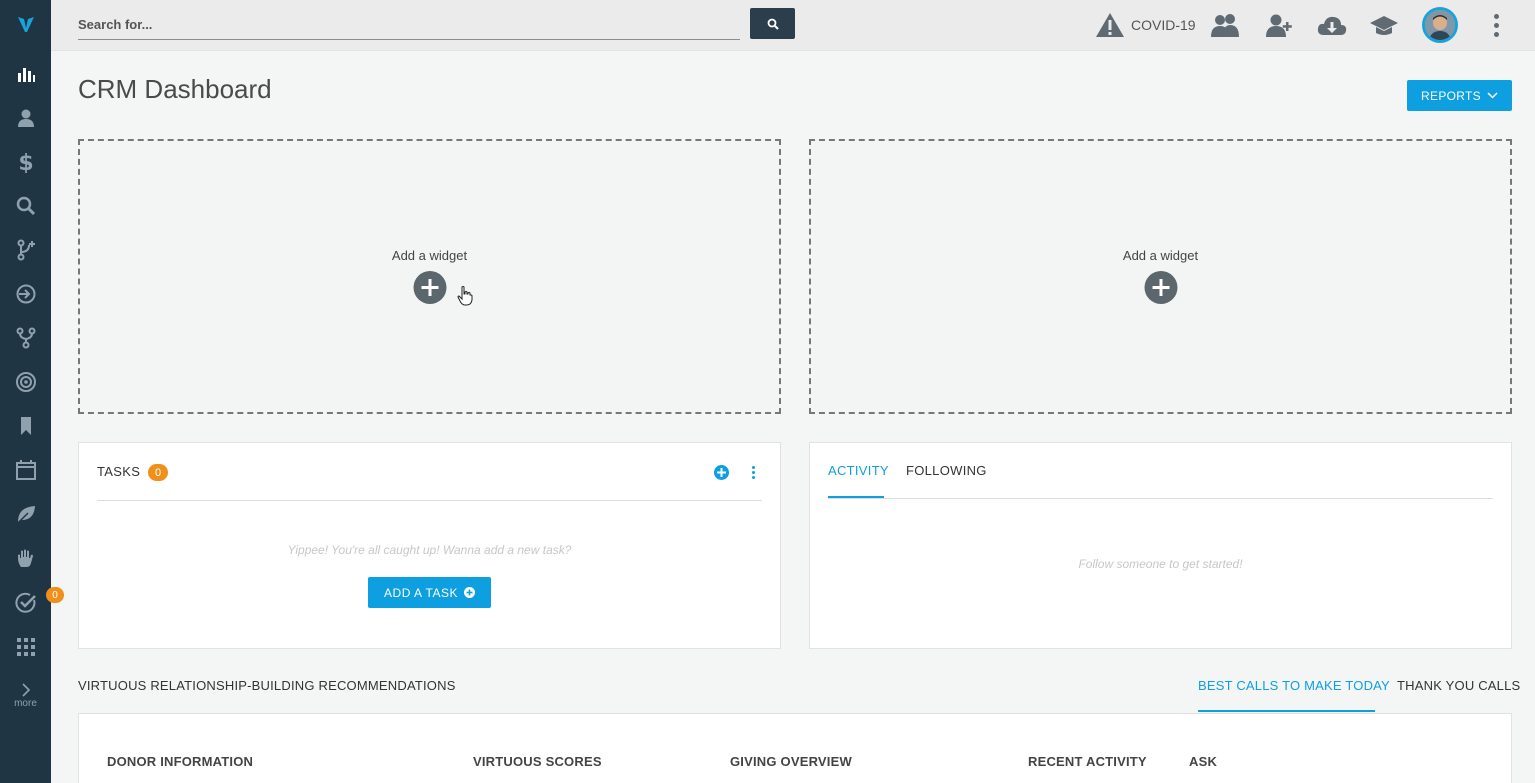 The height and width of the screenshot is (783, 1535). I want to click on add-task-button: ADD A TASK, so click(429, 592).